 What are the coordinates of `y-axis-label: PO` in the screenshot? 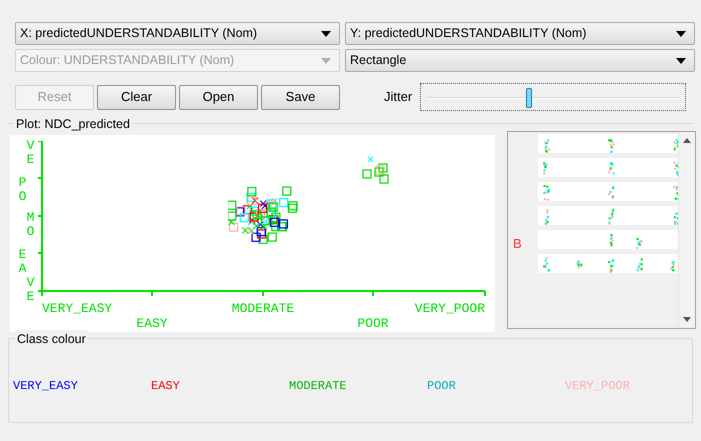 It's located at (23, 190).